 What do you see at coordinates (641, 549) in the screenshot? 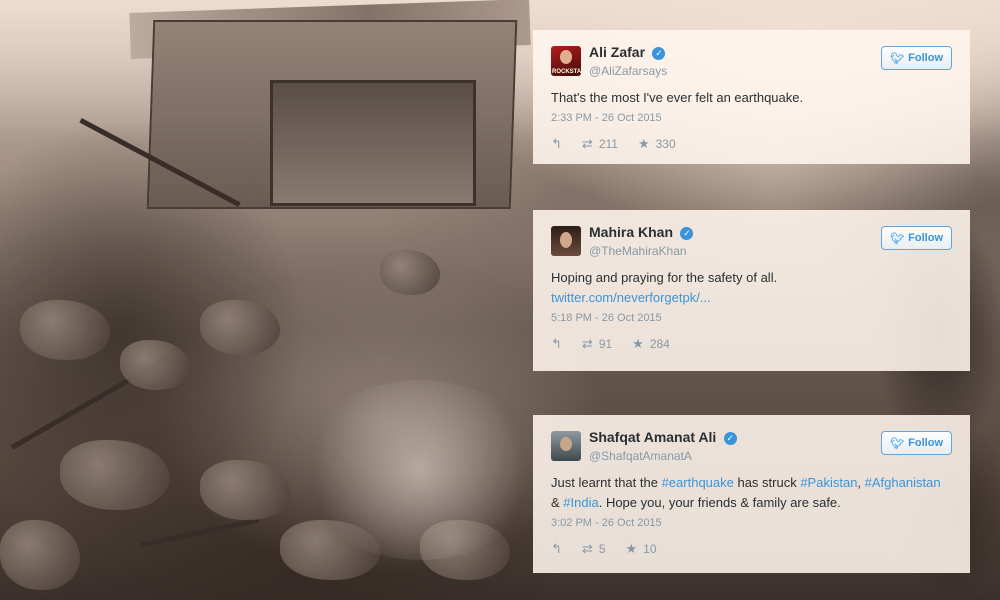
I see `favorite-button: ★ 10` at bounding box center [641, 549].